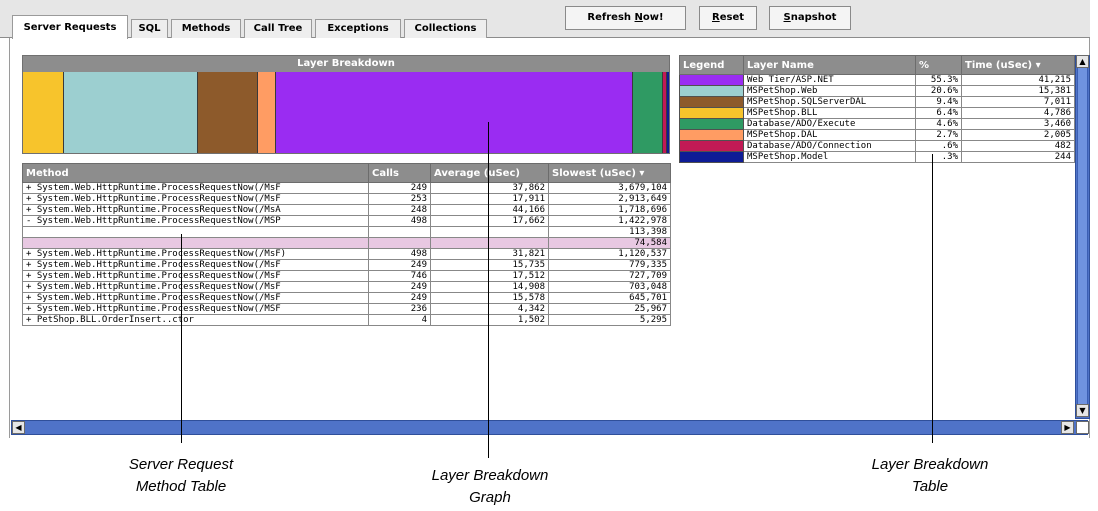  I want to click on time-cell: 3,460, so click(1018, 124).